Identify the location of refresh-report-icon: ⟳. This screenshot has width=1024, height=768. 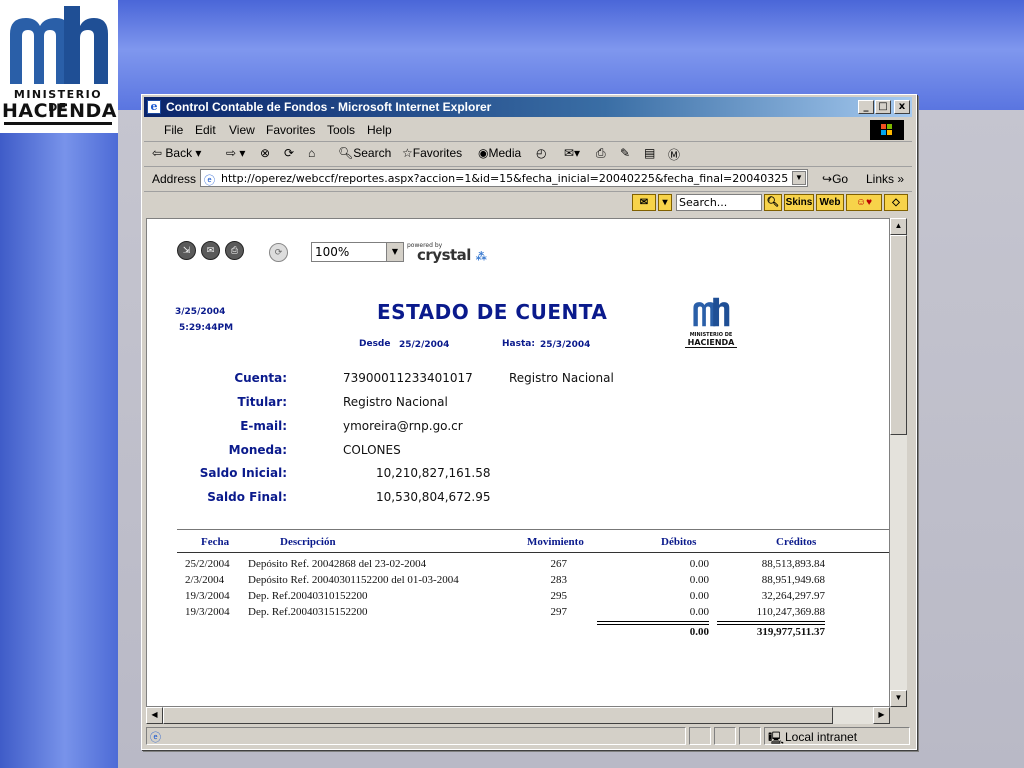
(278, 252).